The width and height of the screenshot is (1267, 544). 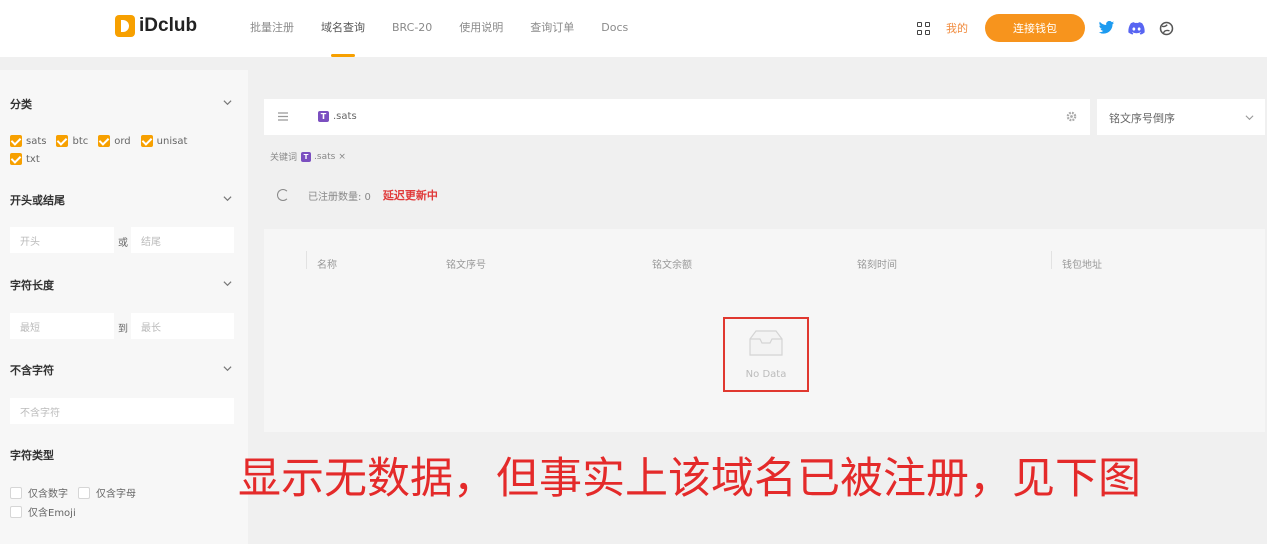 What do you see at coordinates (172, 141) in the screenshot?
I see `checkbox-label: unisat` at bounding box center [172, 141].